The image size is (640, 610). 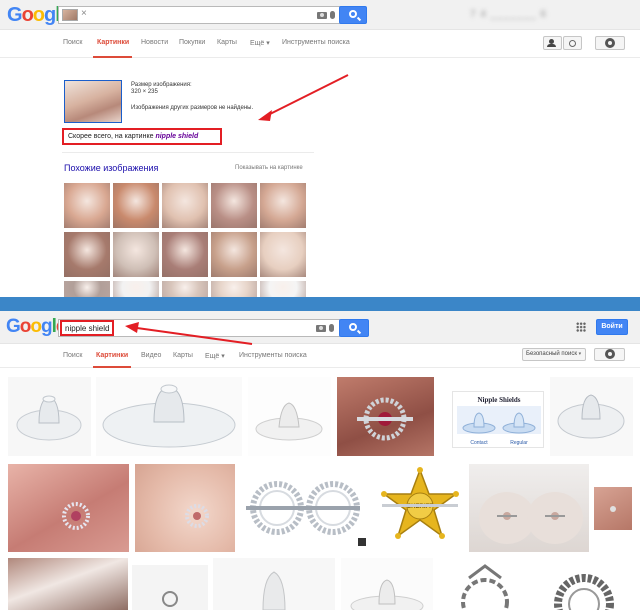 I want to click on hide-personal-results-button, so click(x=572, y=43).